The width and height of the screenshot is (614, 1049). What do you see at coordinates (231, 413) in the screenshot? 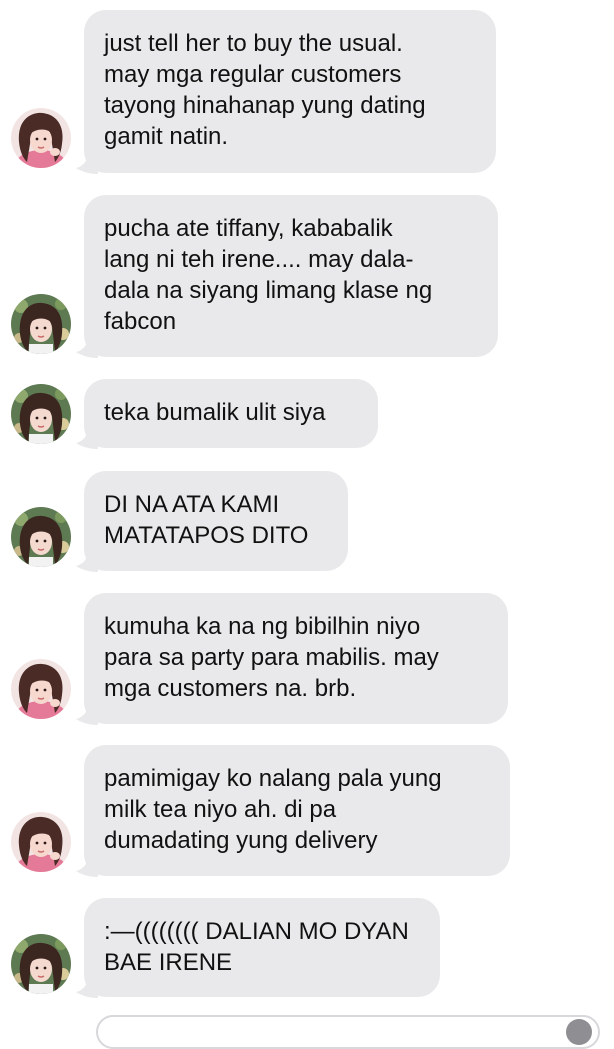
I see `message-bubble: teka bumalik ulit siya` at bounding box center [231, 413].